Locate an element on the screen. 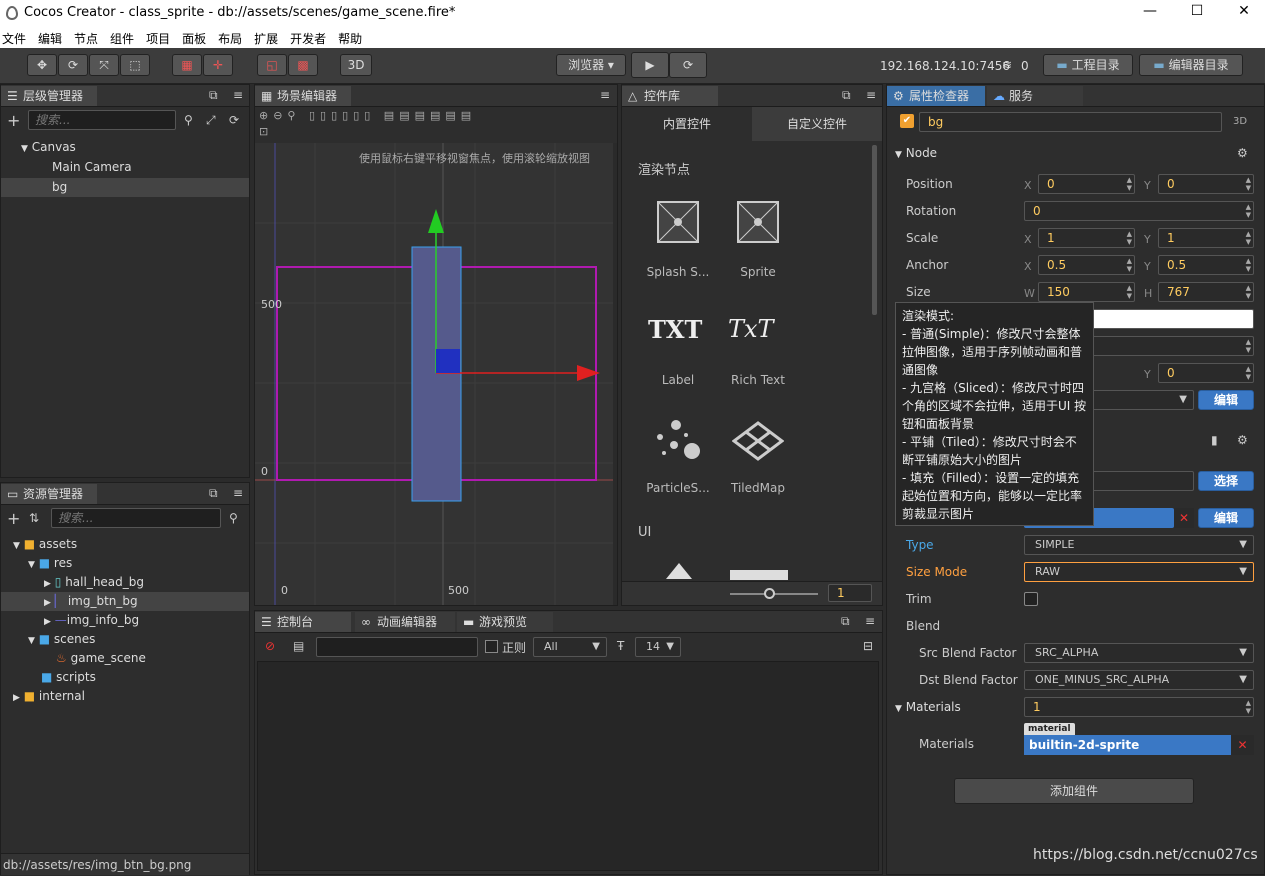 The height and width of the screenshot is (876, 1265). move-tool-icon: ✥ is located at coordinates (42, 65).